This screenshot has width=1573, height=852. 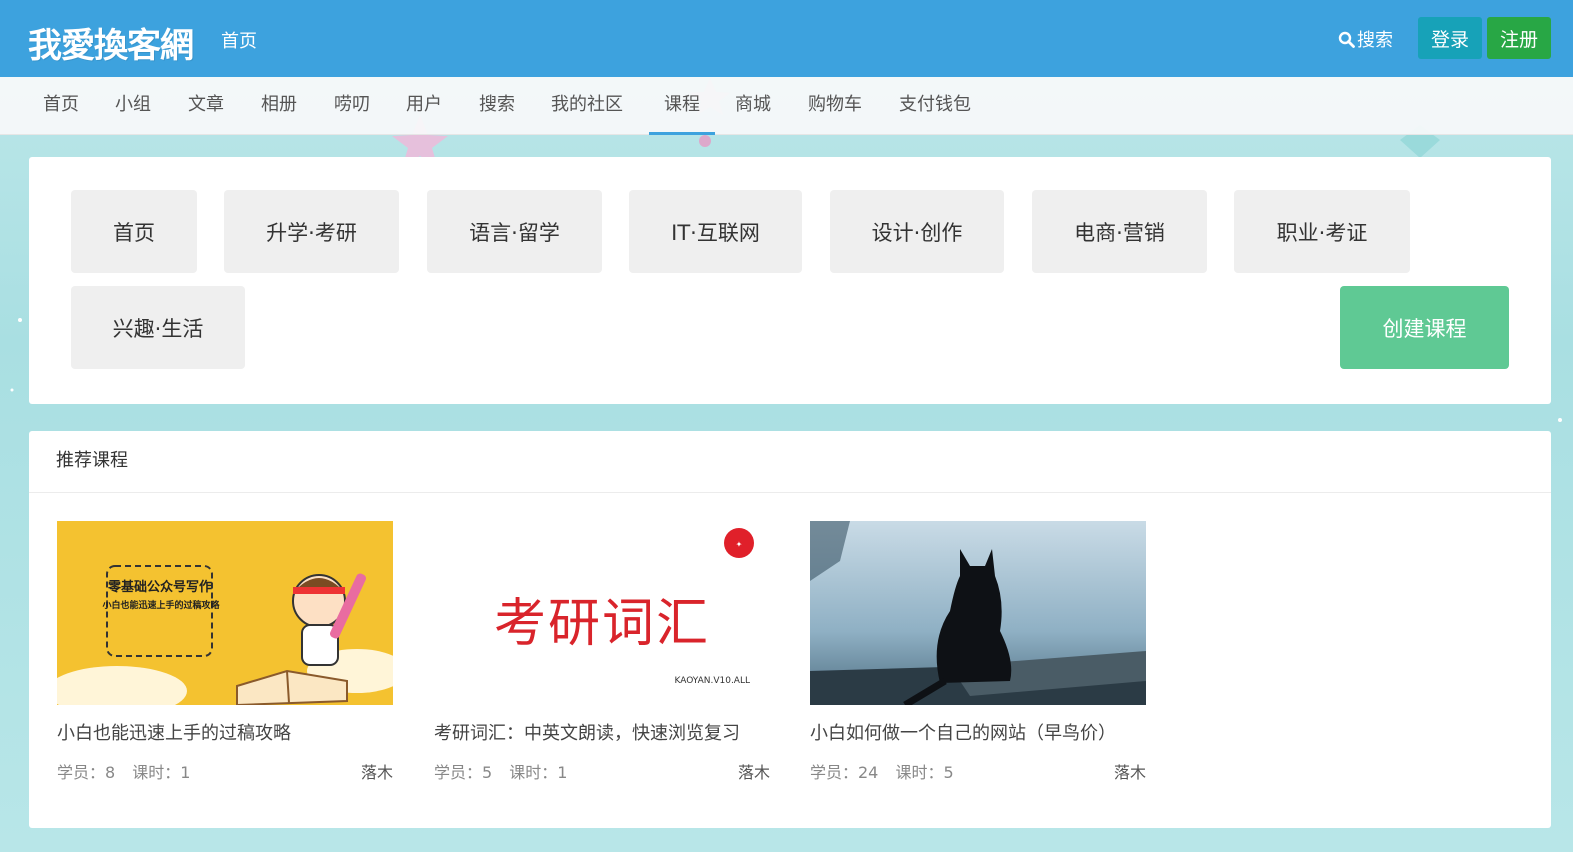 I want to click on nav-item-my-community: 我的社区, so click(x=587, y=106).